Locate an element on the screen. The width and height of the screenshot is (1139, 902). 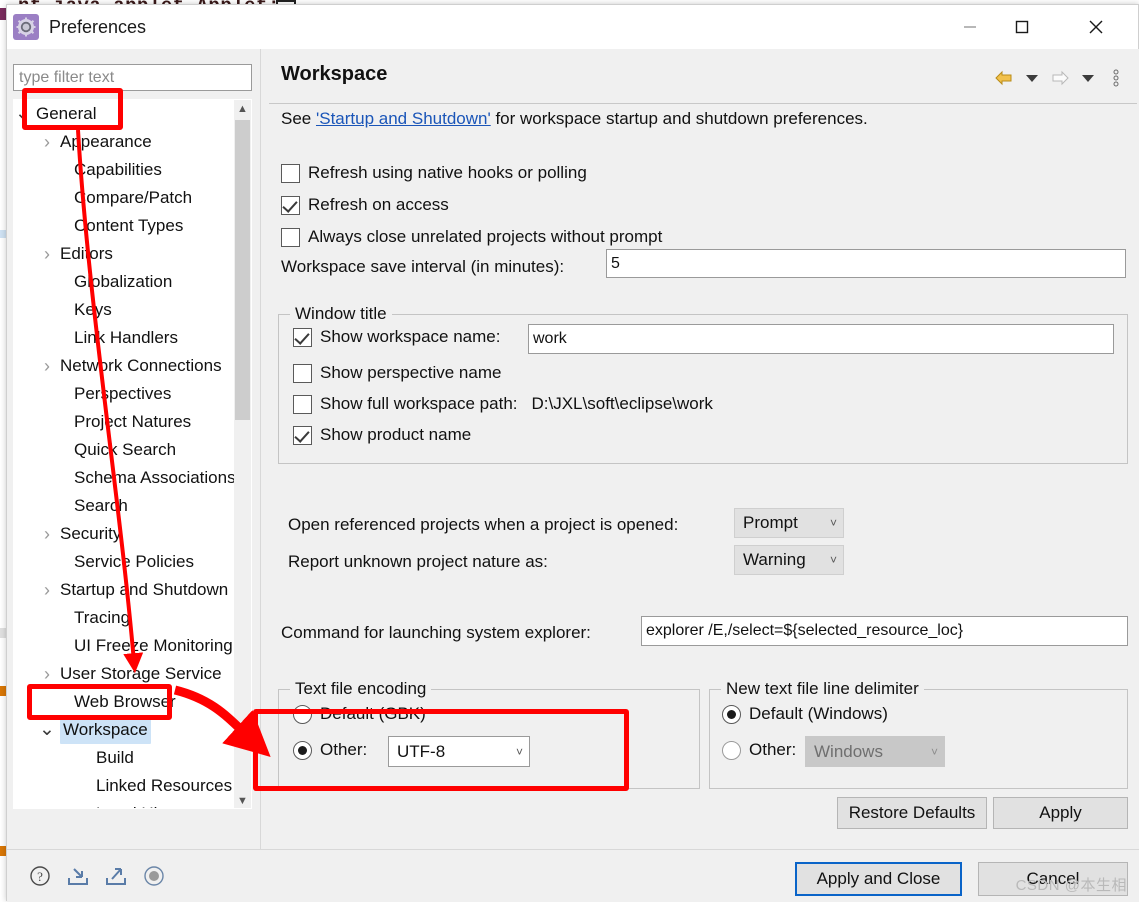
sidebar-item-startup-and-shutdown: › Startup and Shutdown is located at coordinates (125, 590).